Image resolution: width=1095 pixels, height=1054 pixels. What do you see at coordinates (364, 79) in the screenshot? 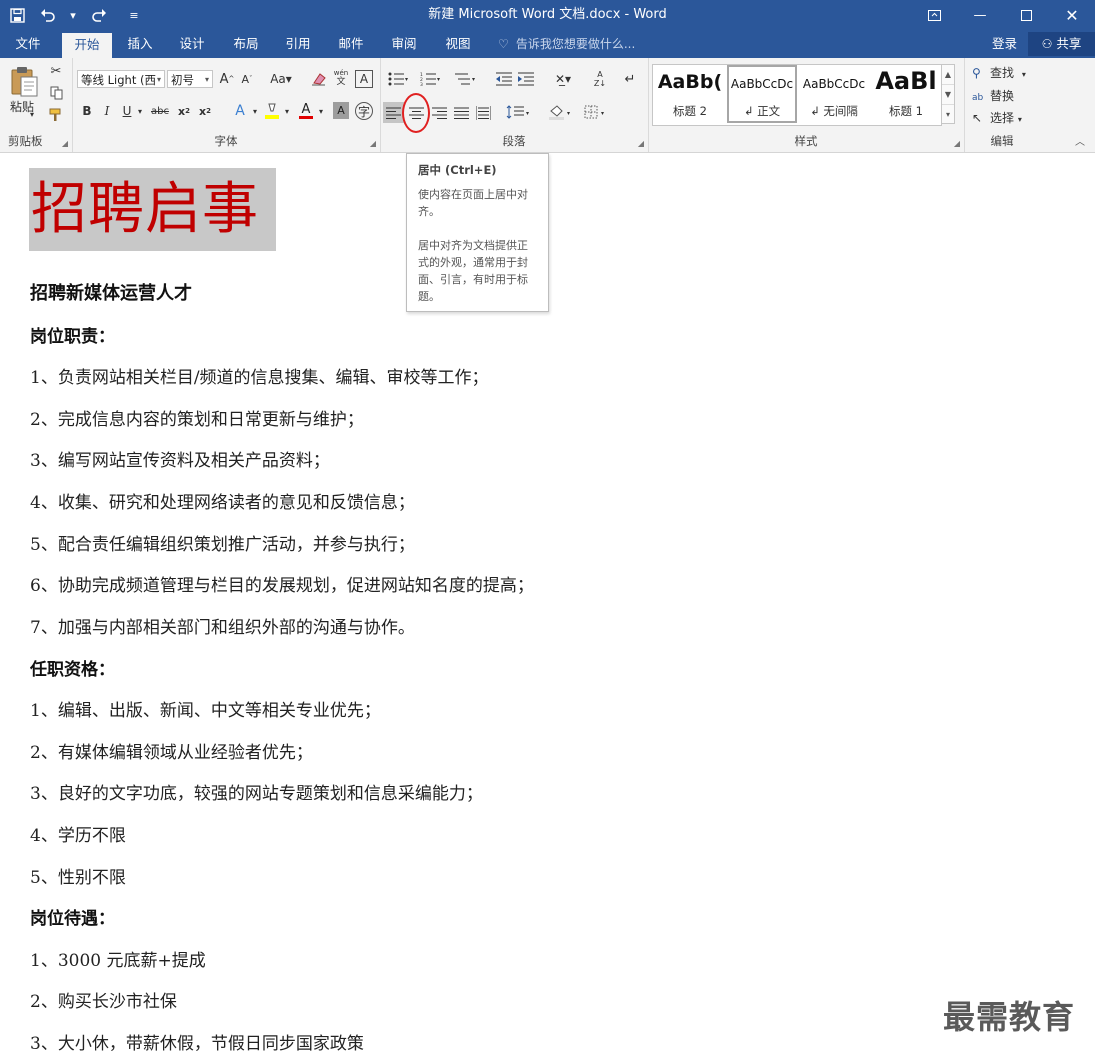
I see `character-border-icon: A` at bounding box center [364, 79].